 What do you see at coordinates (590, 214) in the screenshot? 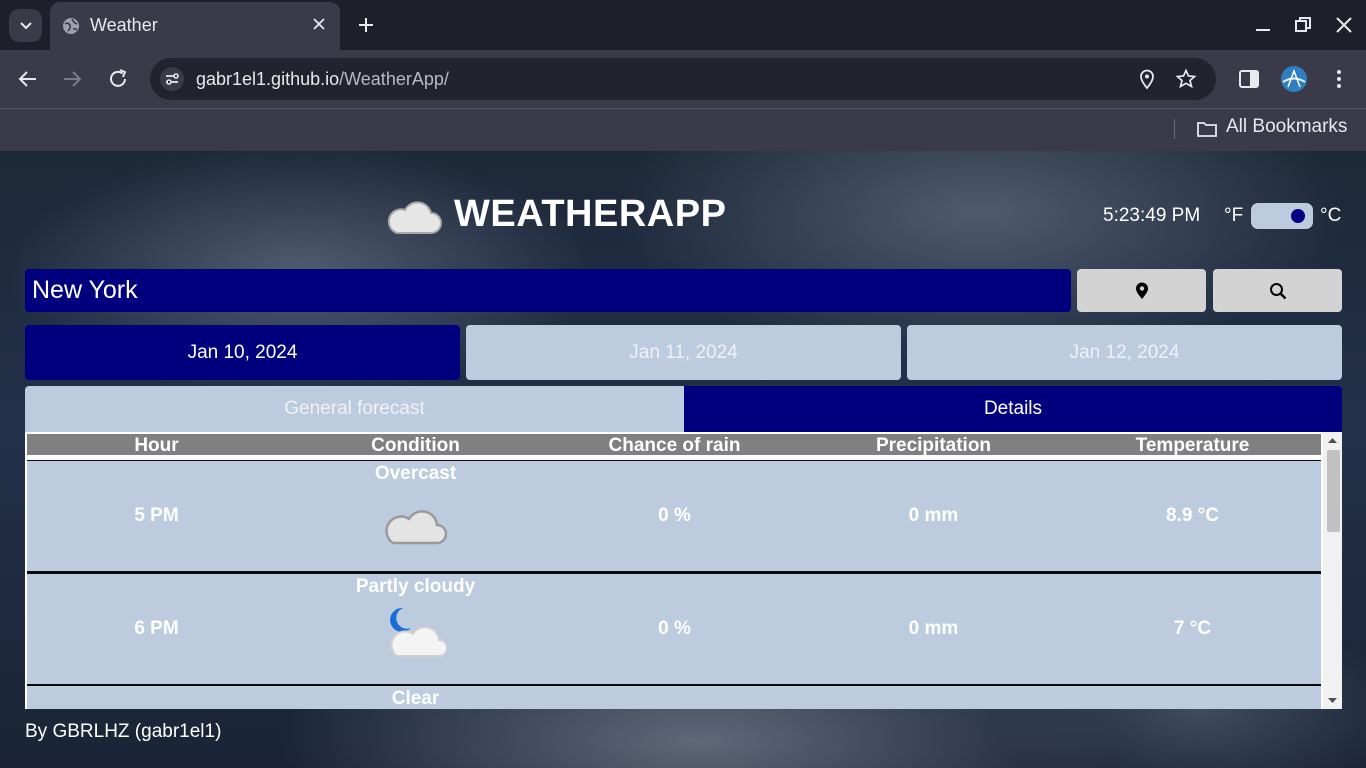
I see `app-title: WEATHERAPP` at bounding box center [590, 214].